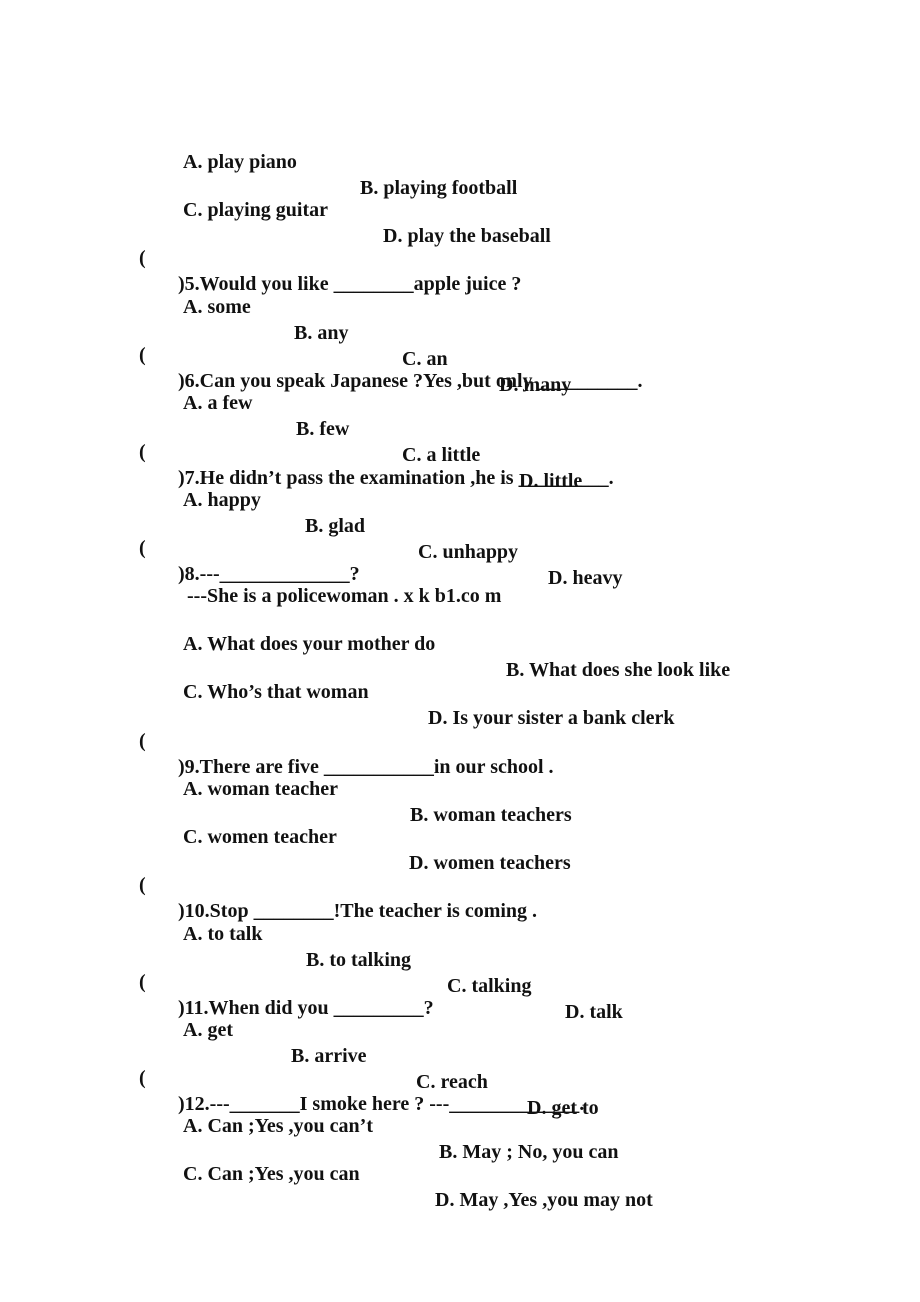 The width and height of the screenshot is (920, 1302). What do you see at coordinates (323, 429) in the screenshot?
I see `option-b: B. few` at bounding box center [323, 429].